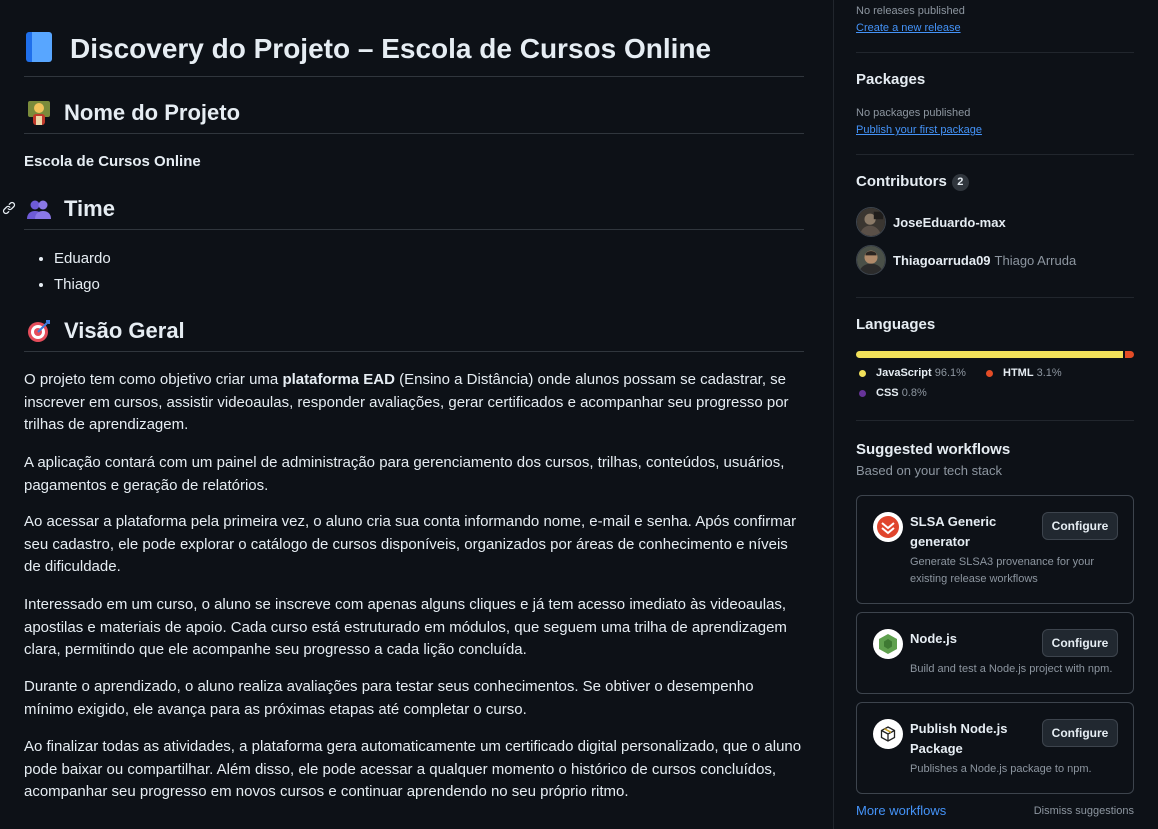 The height and width of the screenshot is (829, 1158). I want to click on contributor-login: JoseEduardo-max, so click(949, 222).